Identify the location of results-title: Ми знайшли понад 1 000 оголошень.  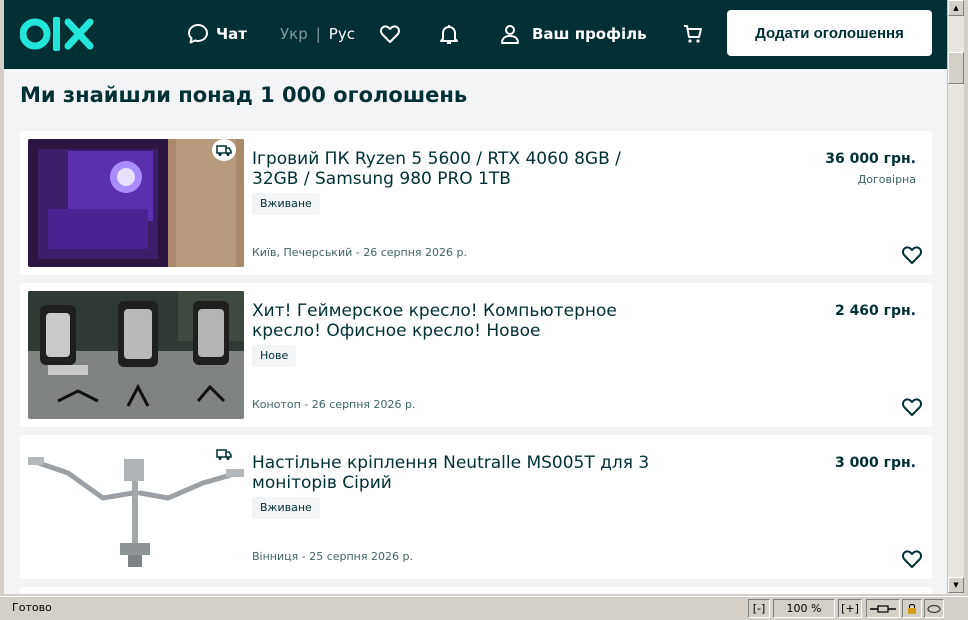
(244, 95).